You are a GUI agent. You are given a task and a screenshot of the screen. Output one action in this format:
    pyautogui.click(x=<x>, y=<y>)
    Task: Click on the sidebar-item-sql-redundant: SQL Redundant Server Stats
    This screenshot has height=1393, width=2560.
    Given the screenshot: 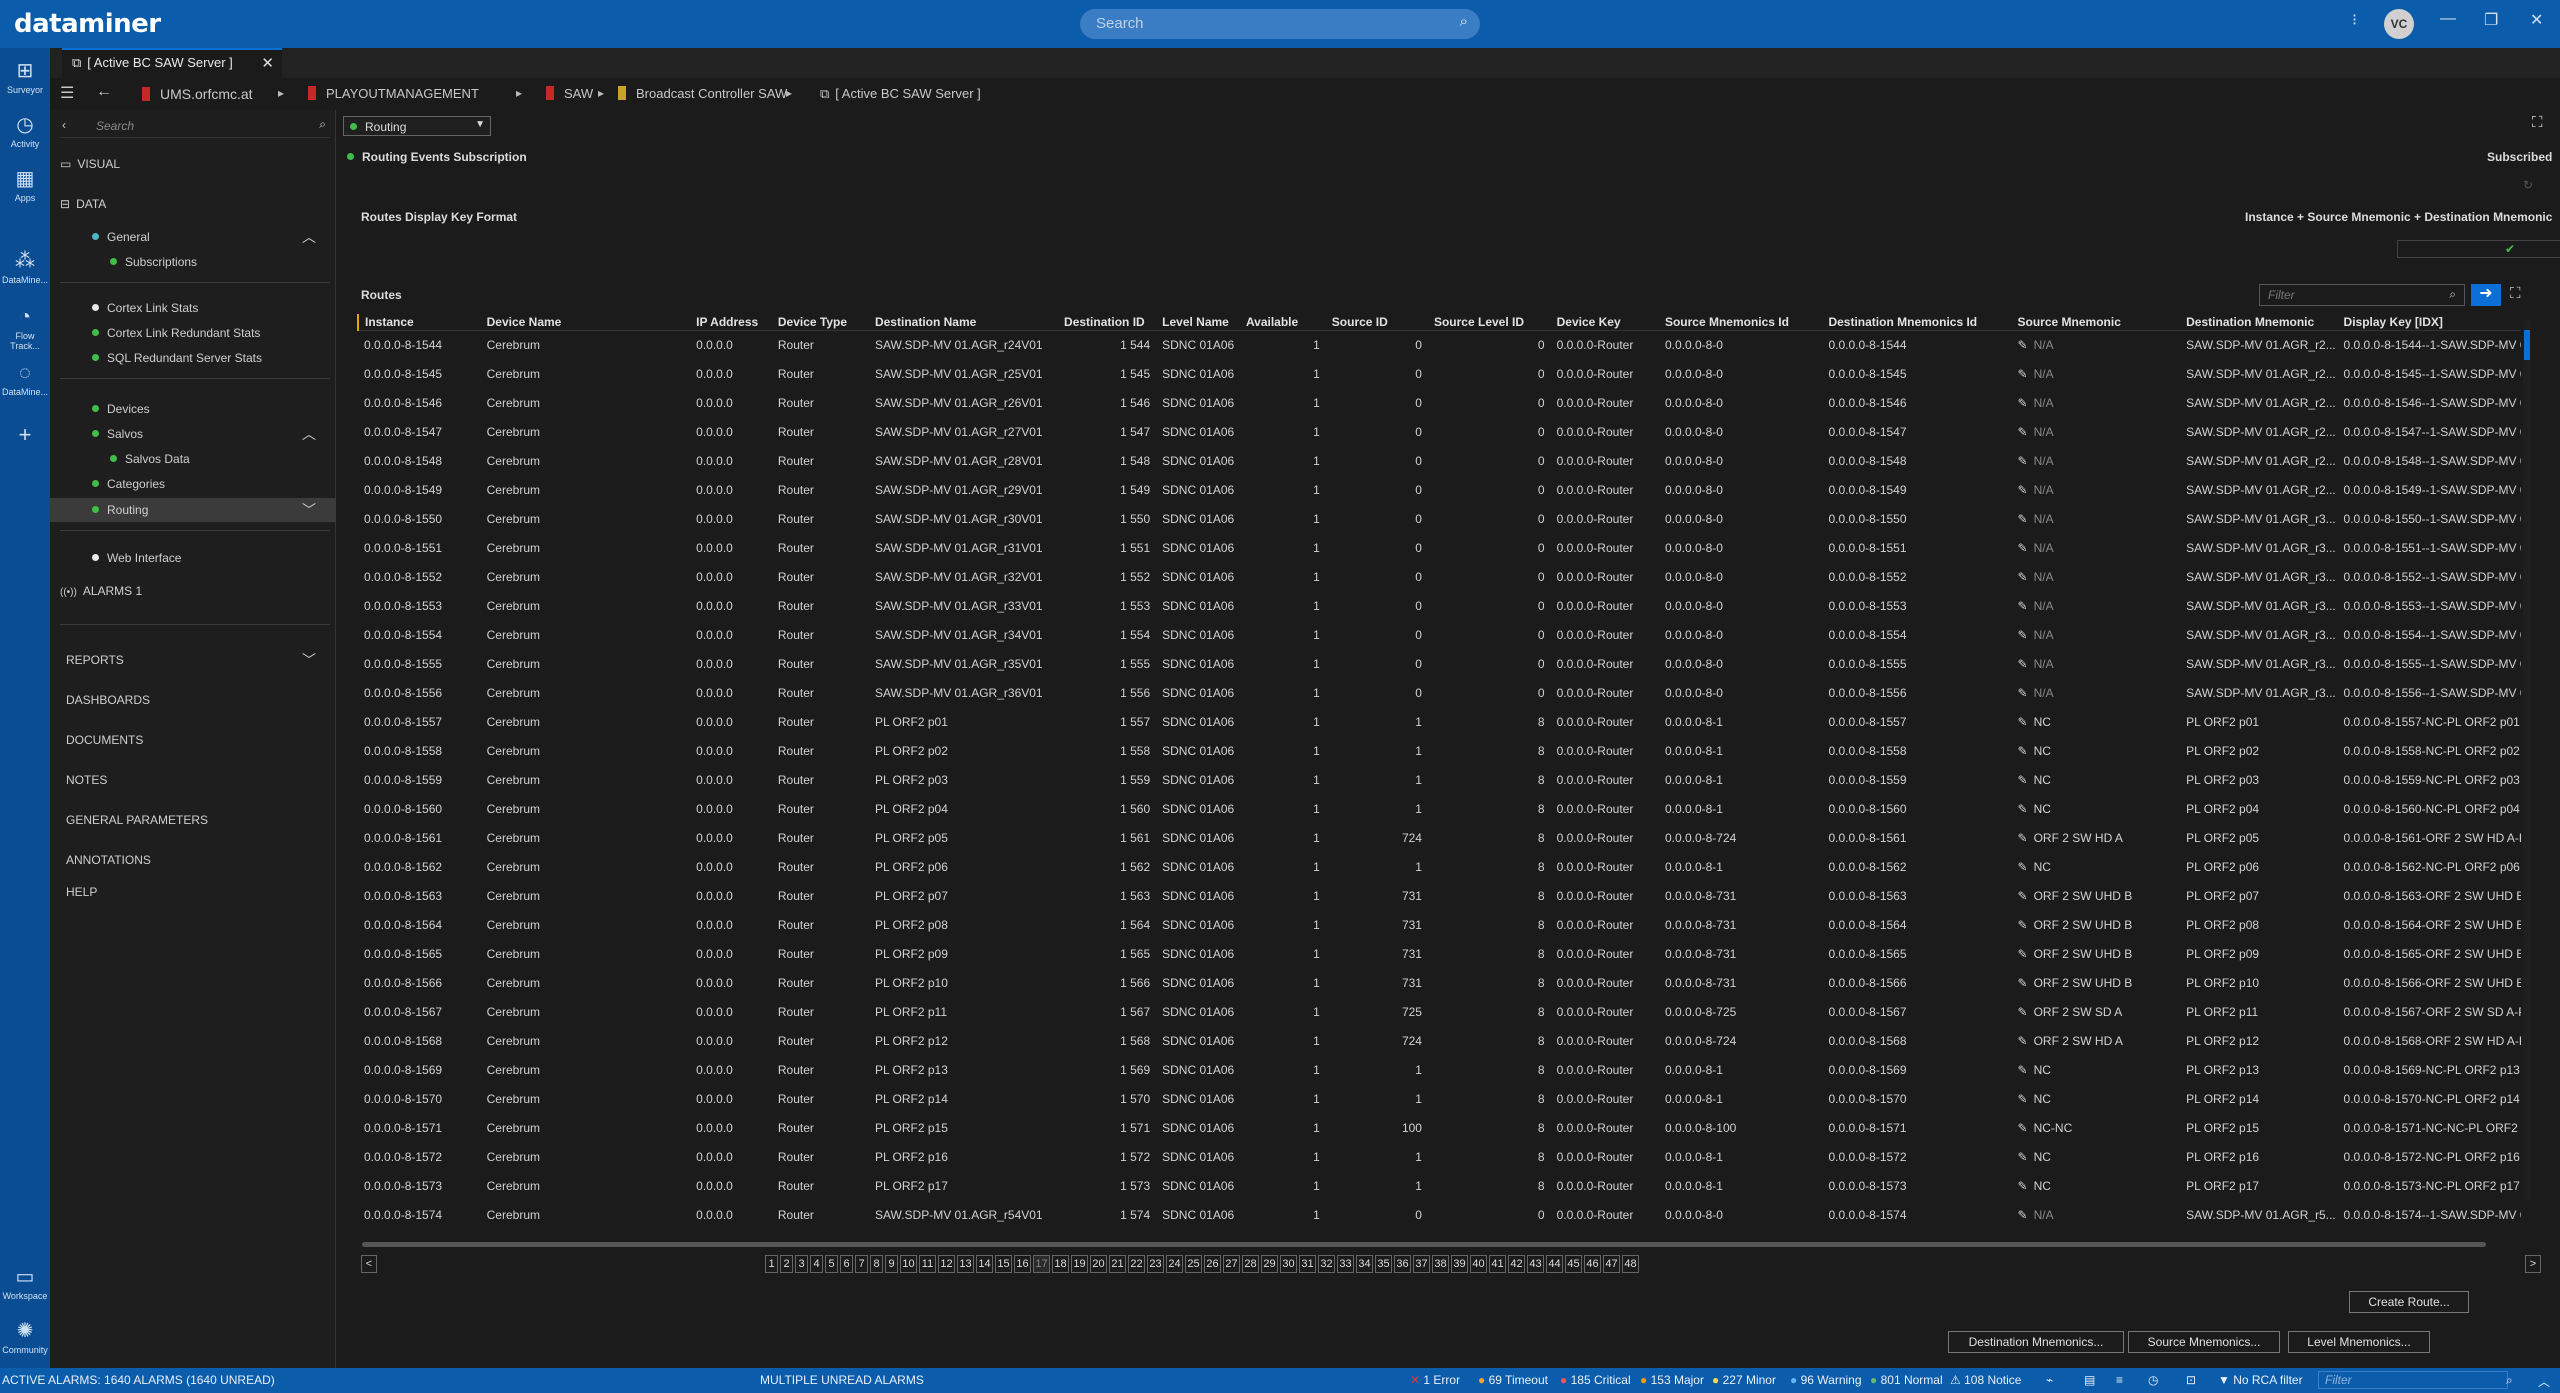 What is the action you would take?
    pyautogui.click(x=193, y=358)
    